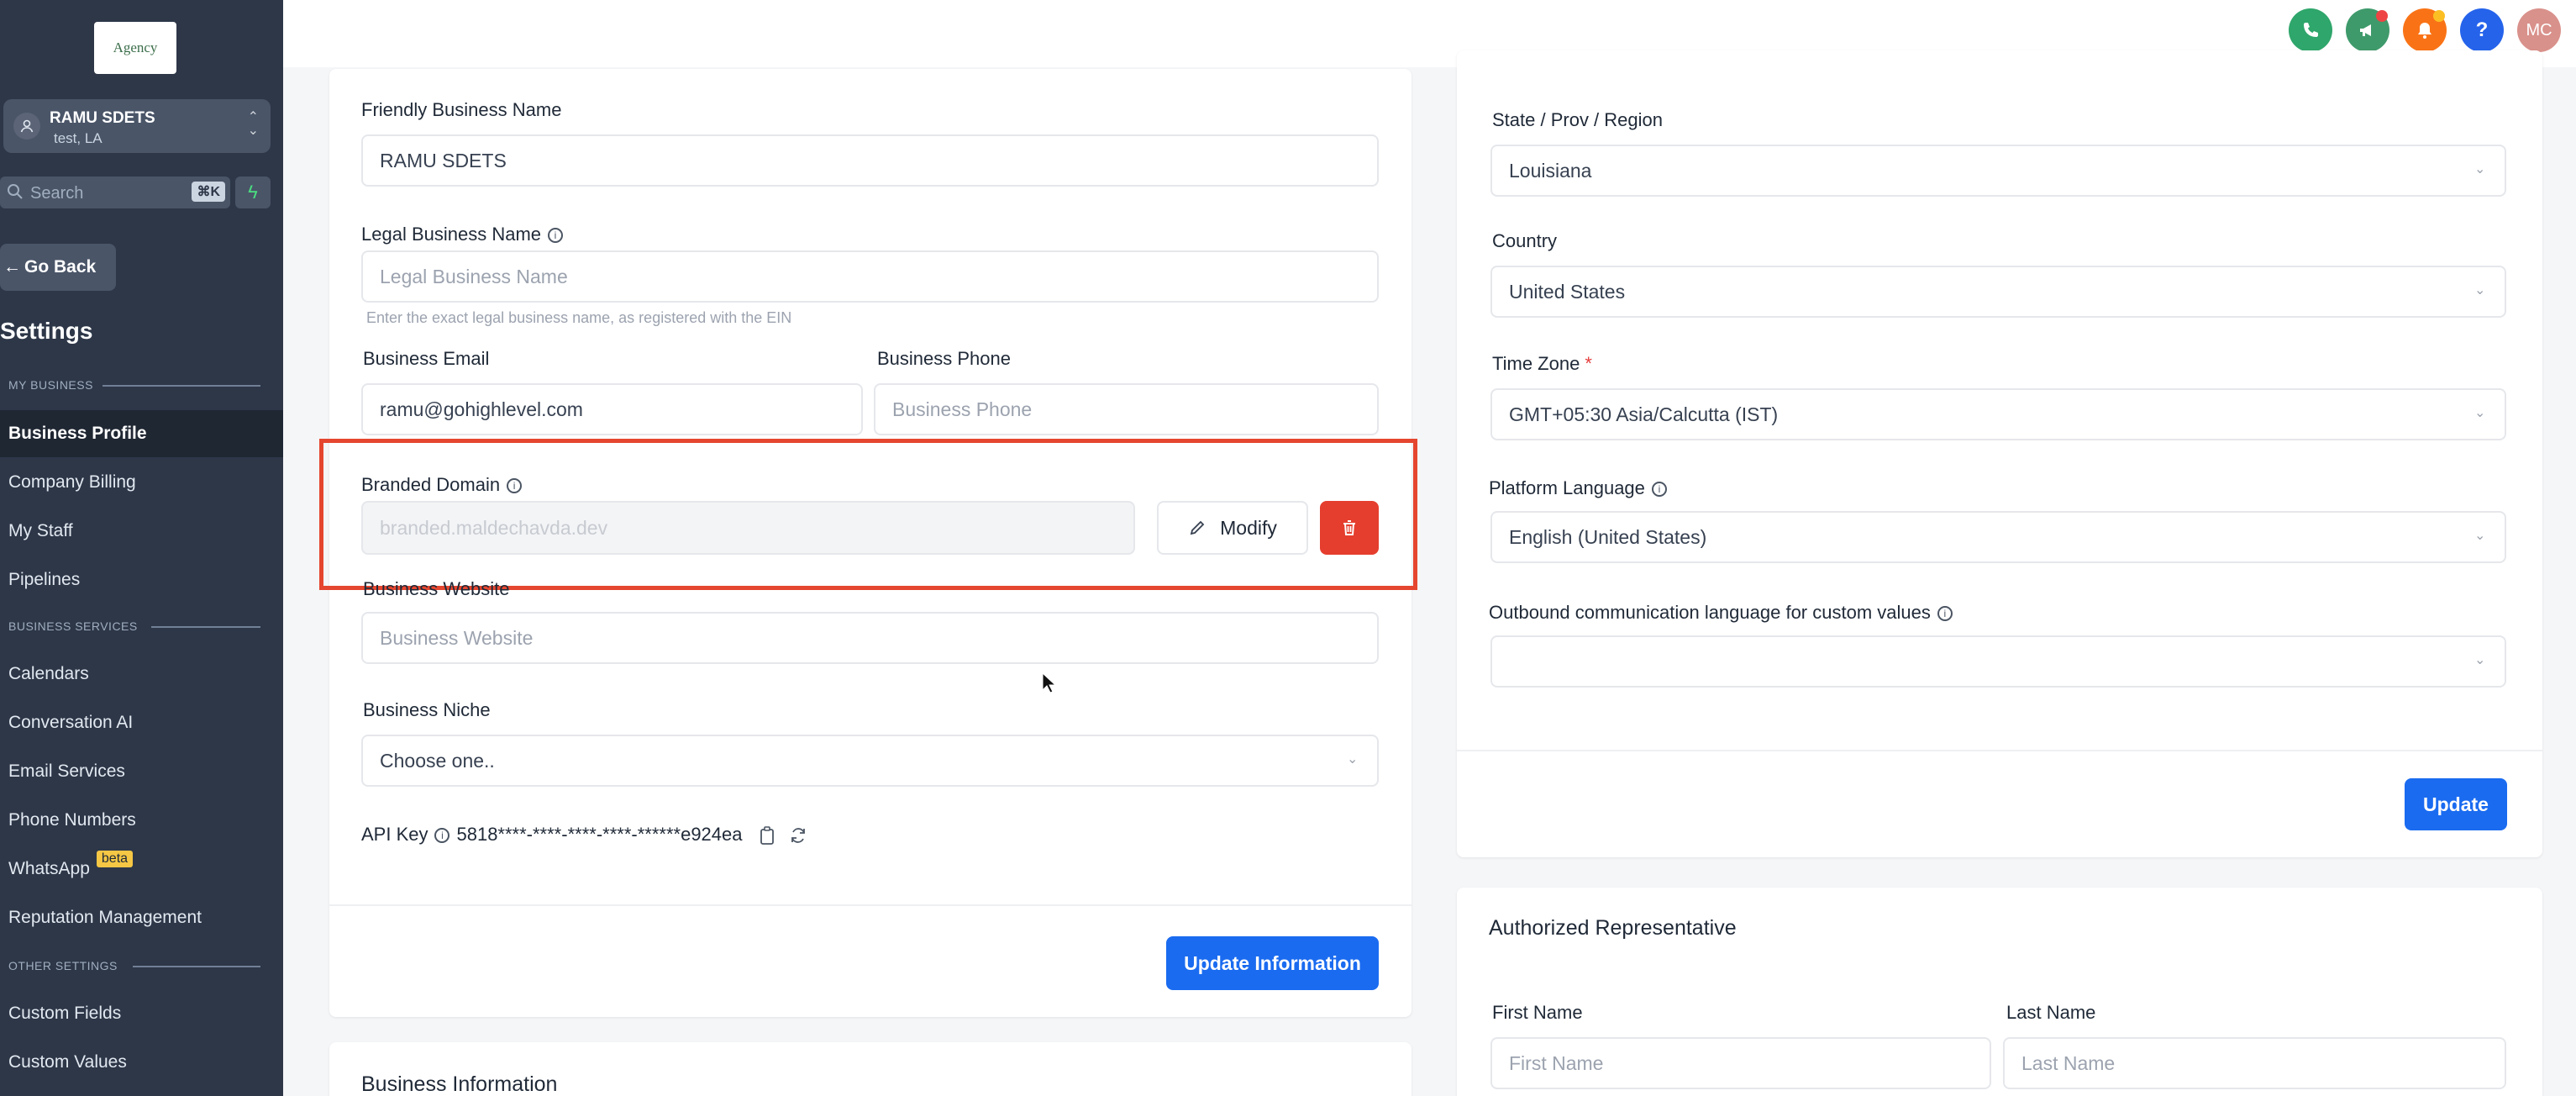  Describe the element at coordinates (944, 359) in the screenshot. I see `phone-label: Business Phone` at that location.